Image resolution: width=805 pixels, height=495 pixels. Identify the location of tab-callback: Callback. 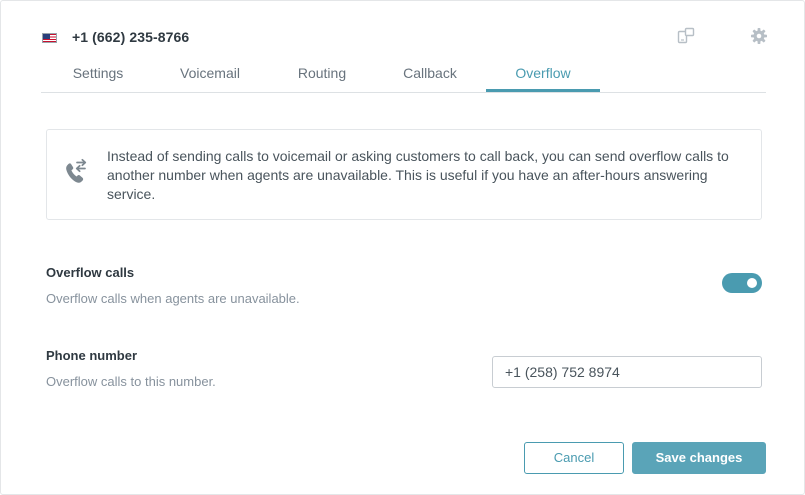
(430, 75).